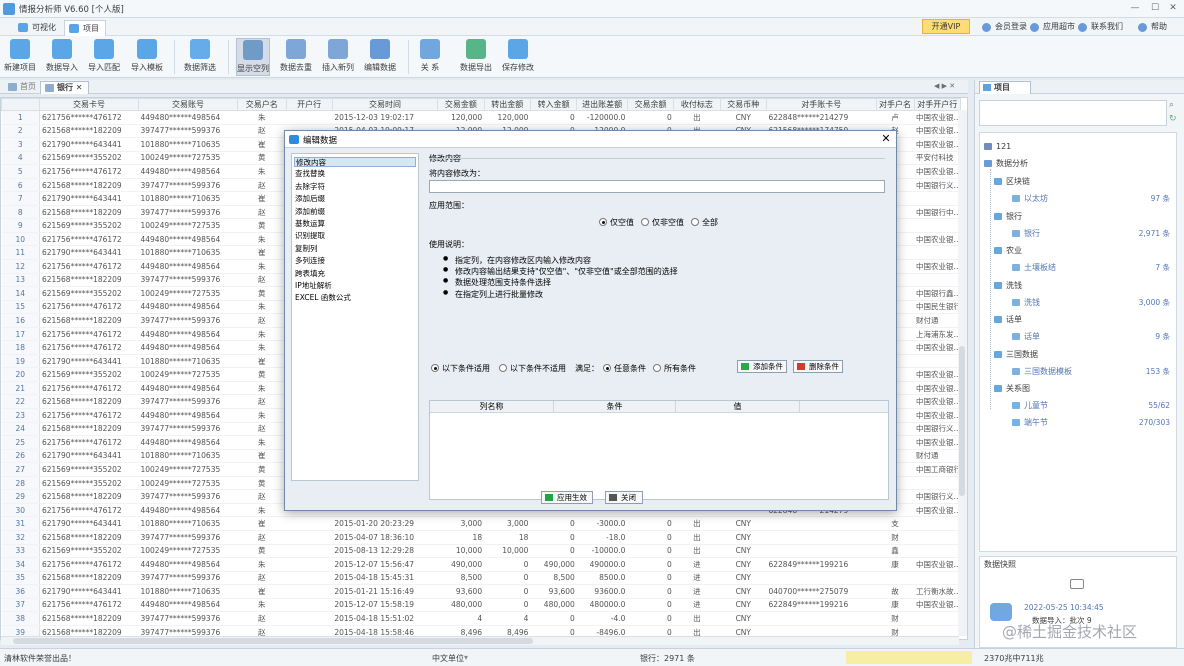  I want to click on divider, so click(657, 158).